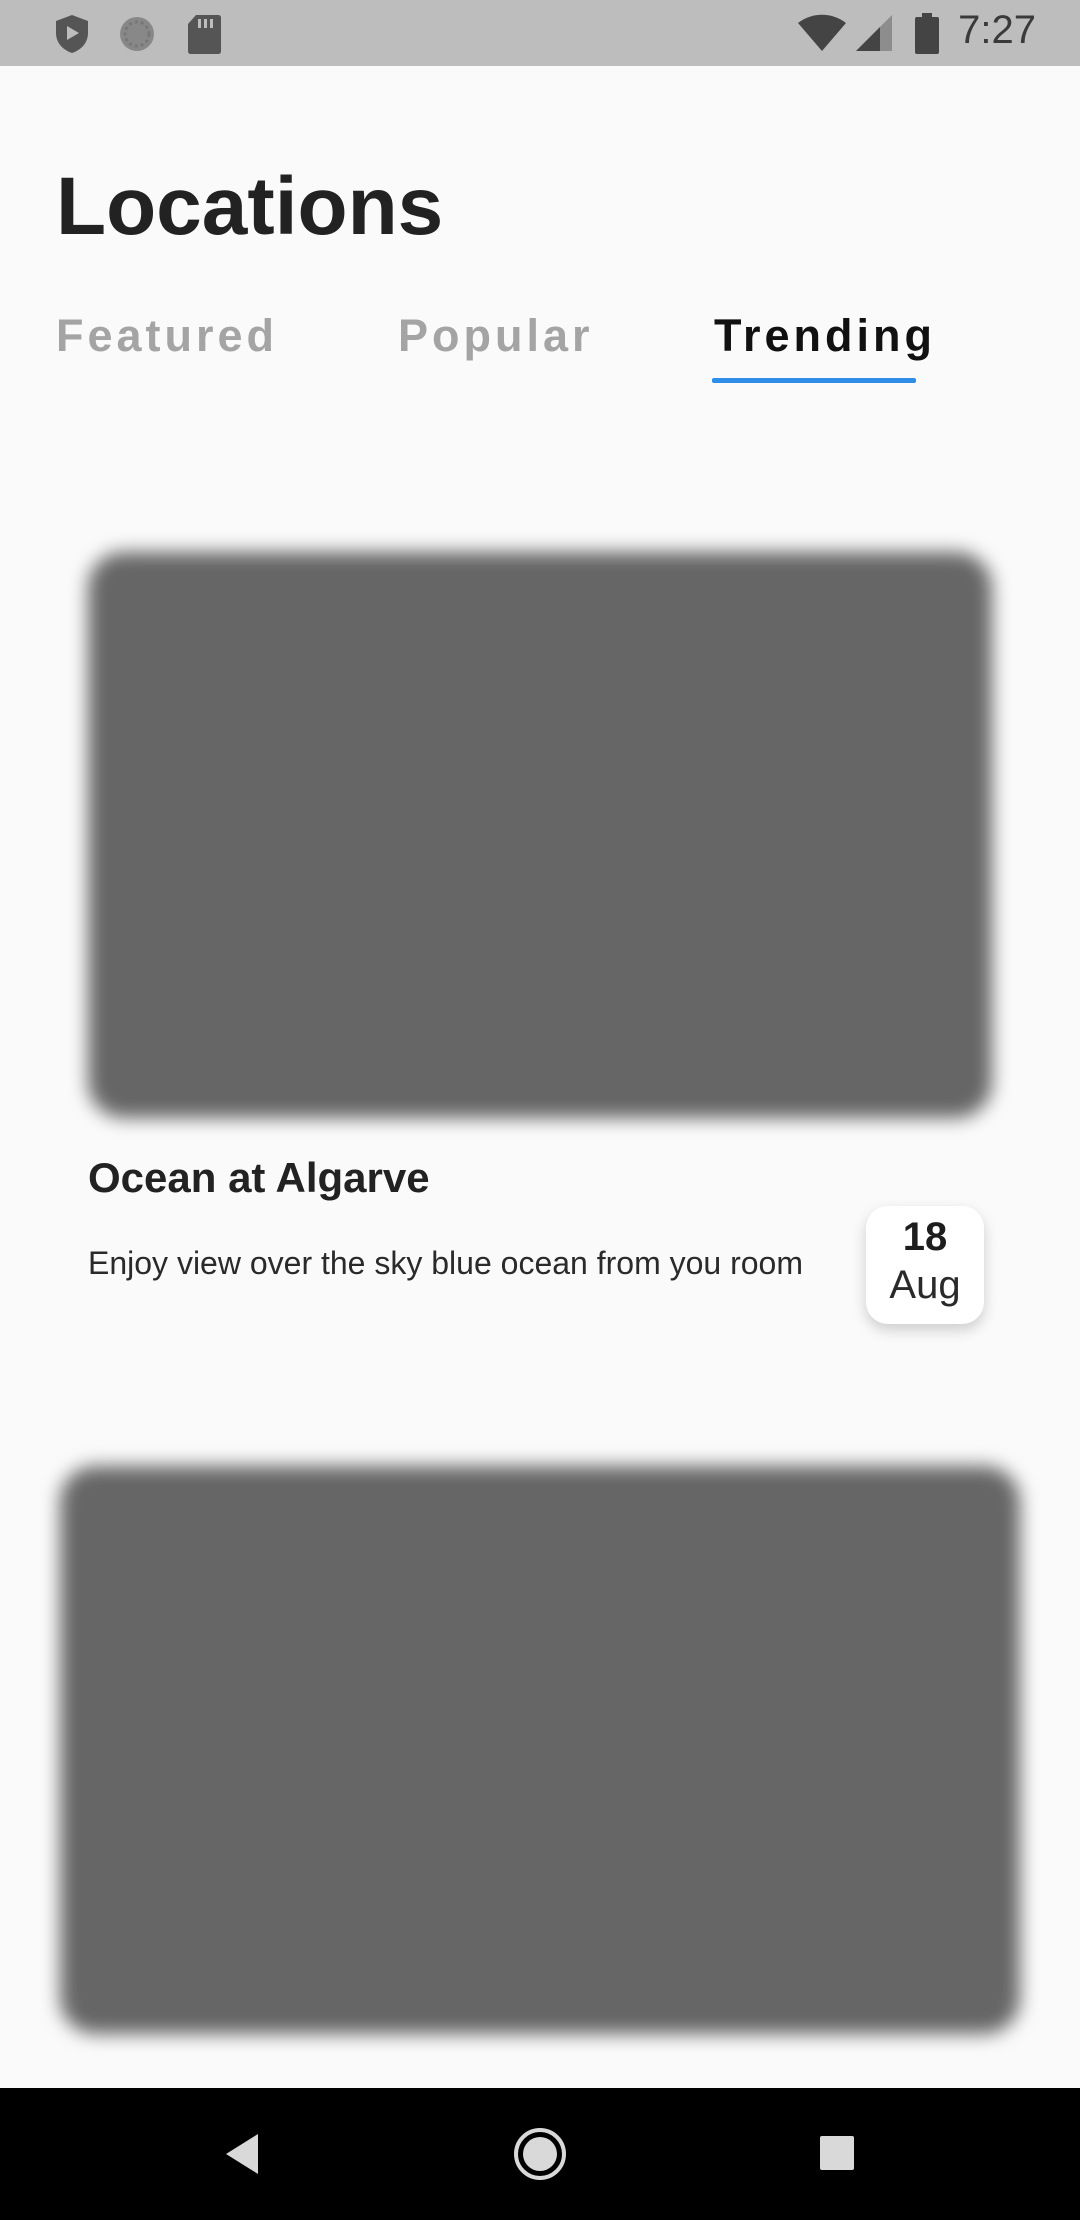  What do you see at coordinates (259, 1177) in the screenshot?
I see `card-title: Ocean at Algarve` at bounding box center [259, 1177].